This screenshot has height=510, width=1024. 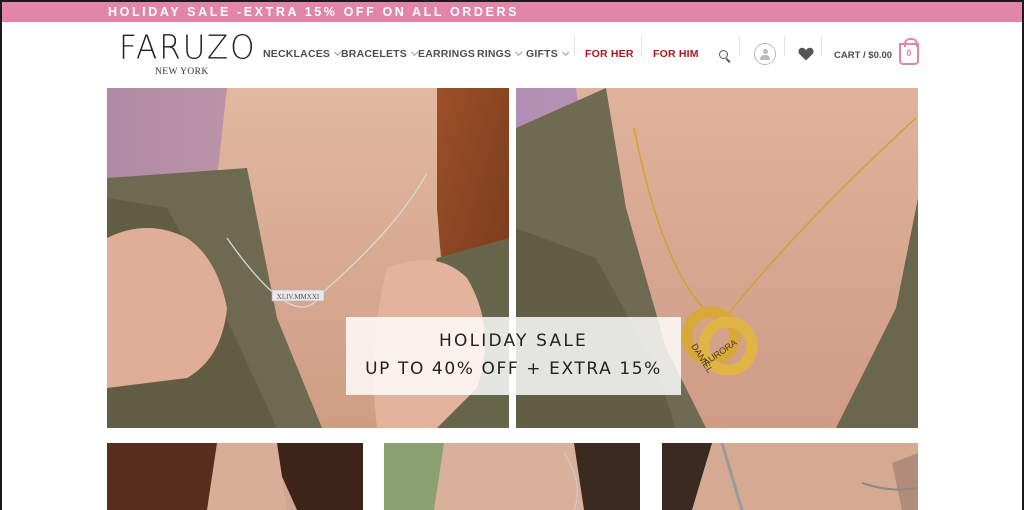 What do you see at coordinates (765, 54) in the screenshot?
I see `account-icon` at bounding box center [765, 54].